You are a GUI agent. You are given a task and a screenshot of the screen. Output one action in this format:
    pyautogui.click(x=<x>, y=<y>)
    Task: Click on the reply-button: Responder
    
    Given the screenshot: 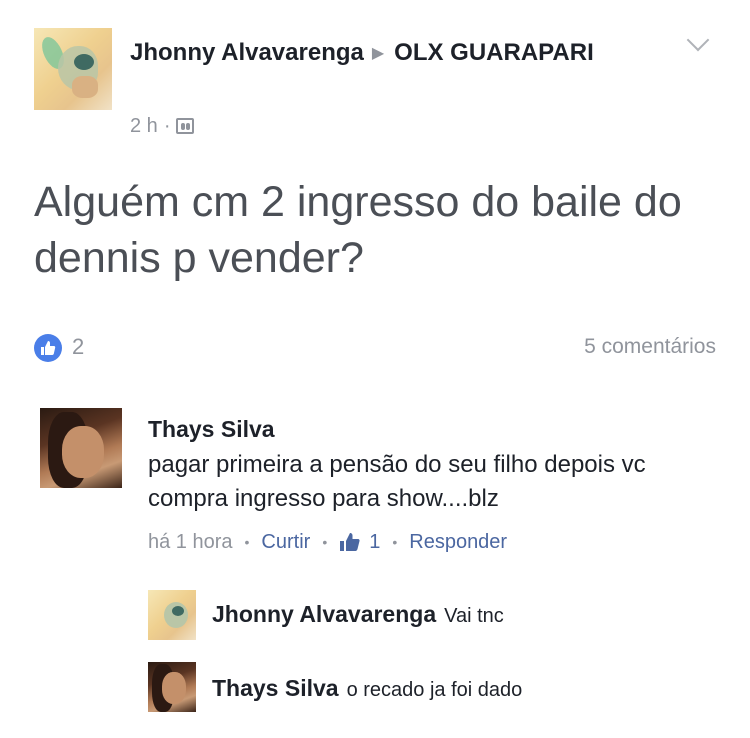 What is the action you would take?
    pyautogui.click(x=458, y=542)
    